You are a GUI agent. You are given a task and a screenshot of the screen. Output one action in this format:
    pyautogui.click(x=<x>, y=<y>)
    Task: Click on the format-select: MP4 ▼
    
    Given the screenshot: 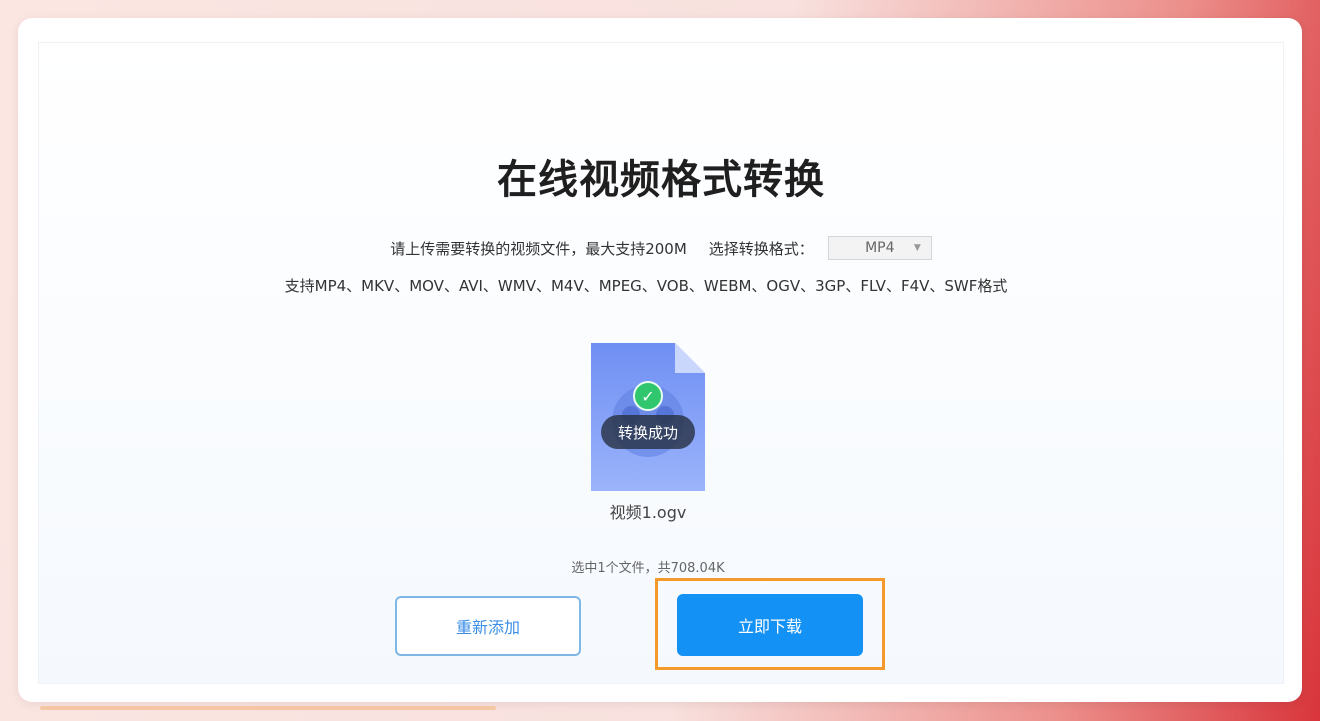 What is the action you would take?
    pyautogui.click(x=879, y=248)
    